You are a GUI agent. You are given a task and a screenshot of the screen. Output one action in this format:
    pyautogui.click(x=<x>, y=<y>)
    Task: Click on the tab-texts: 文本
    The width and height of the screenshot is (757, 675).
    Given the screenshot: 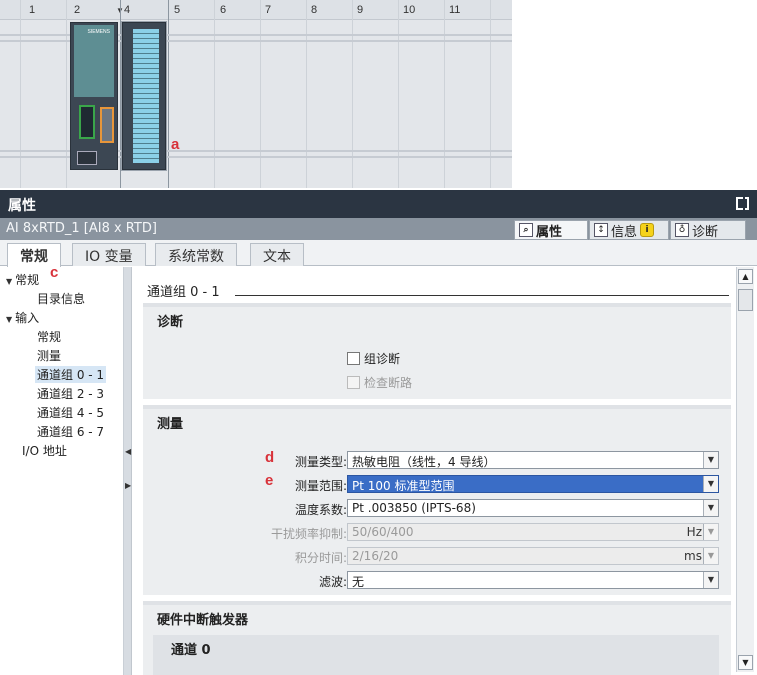 What is the action you would take?
    pyautogui.click(x=277, y=254)
    